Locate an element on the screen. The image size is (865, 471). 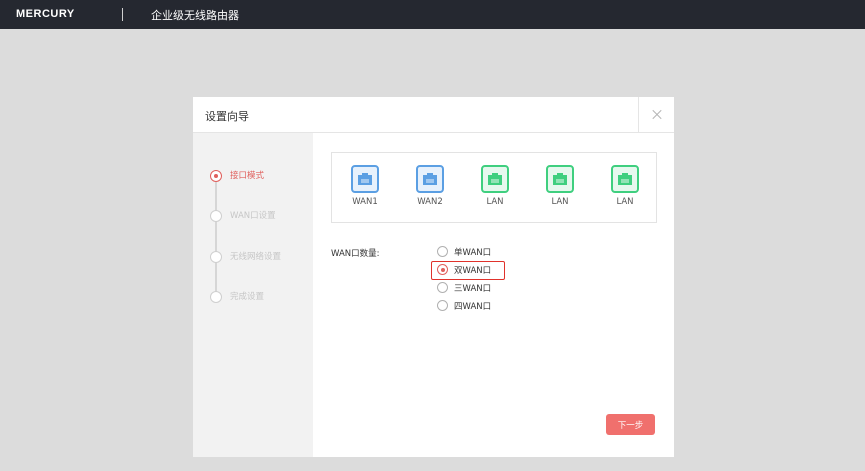
port-lan3: LAN is located at coordinates (625, 186).